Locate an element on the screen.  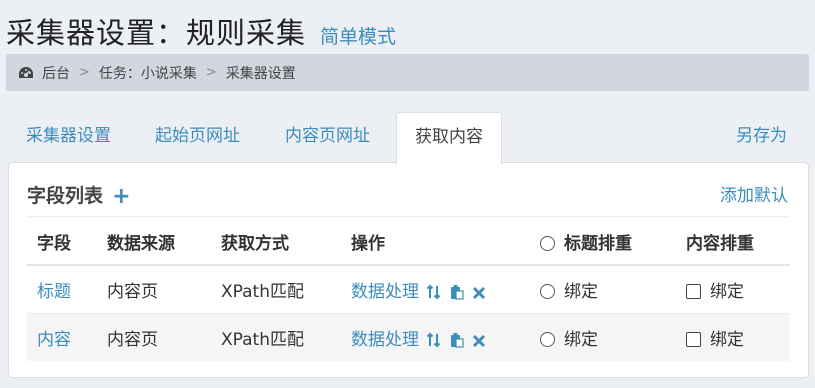
page-header: 采集器设置：规则采集 简单模式 is located at coordinates (201, 32).